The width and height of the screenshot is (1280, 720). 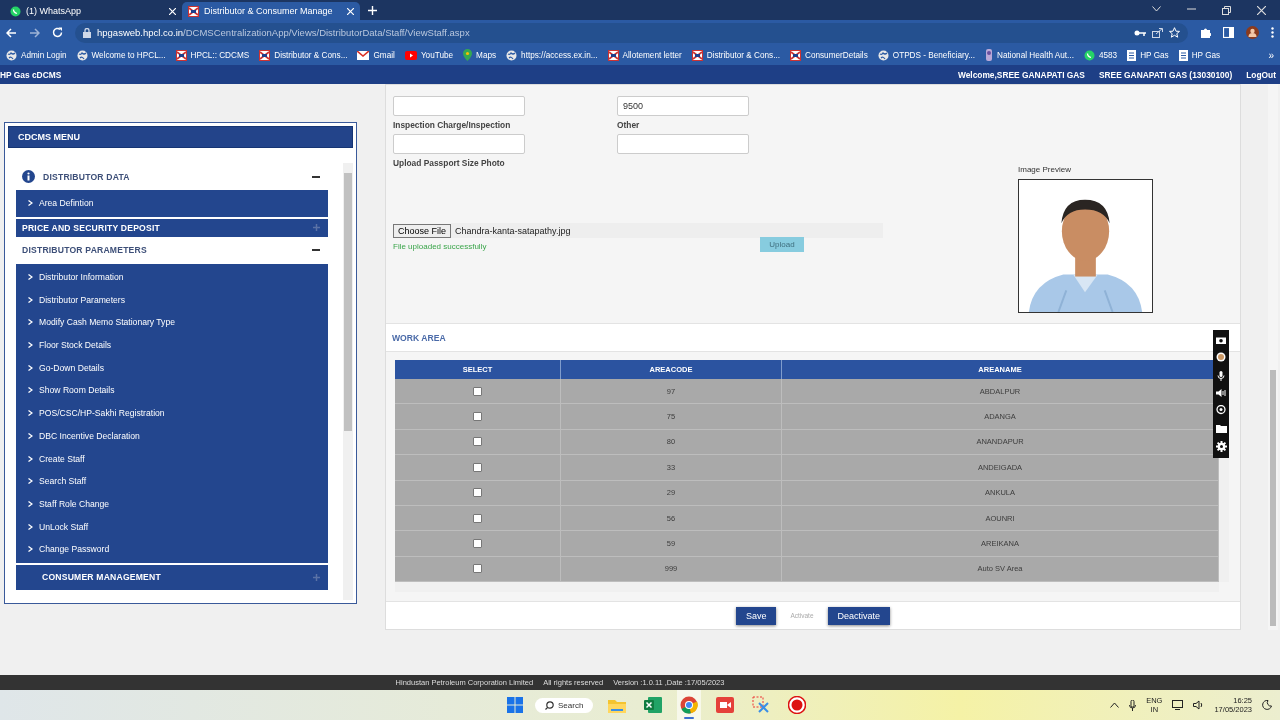 What do you see at coordinates (1228, 32) in the screenshot?
I see `side-panel-icon` at bounding box center [1228, 32].